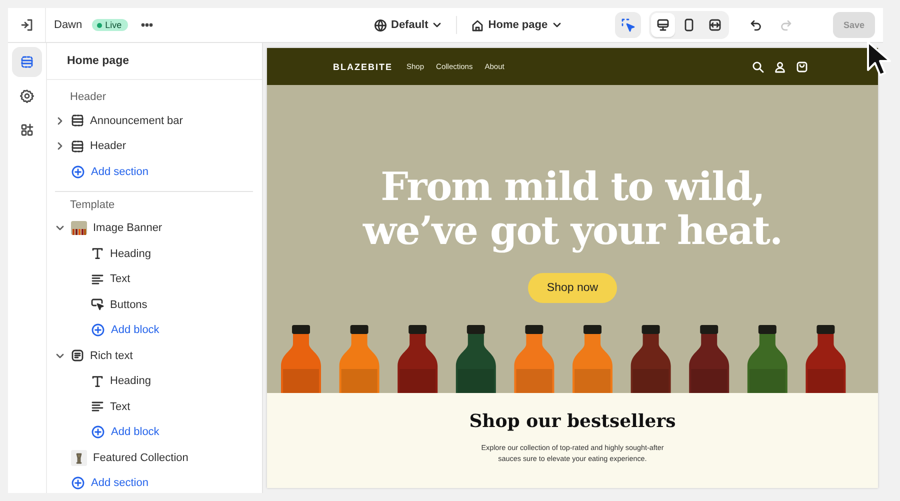  I want to click on apps-icon, so click(27, 130).